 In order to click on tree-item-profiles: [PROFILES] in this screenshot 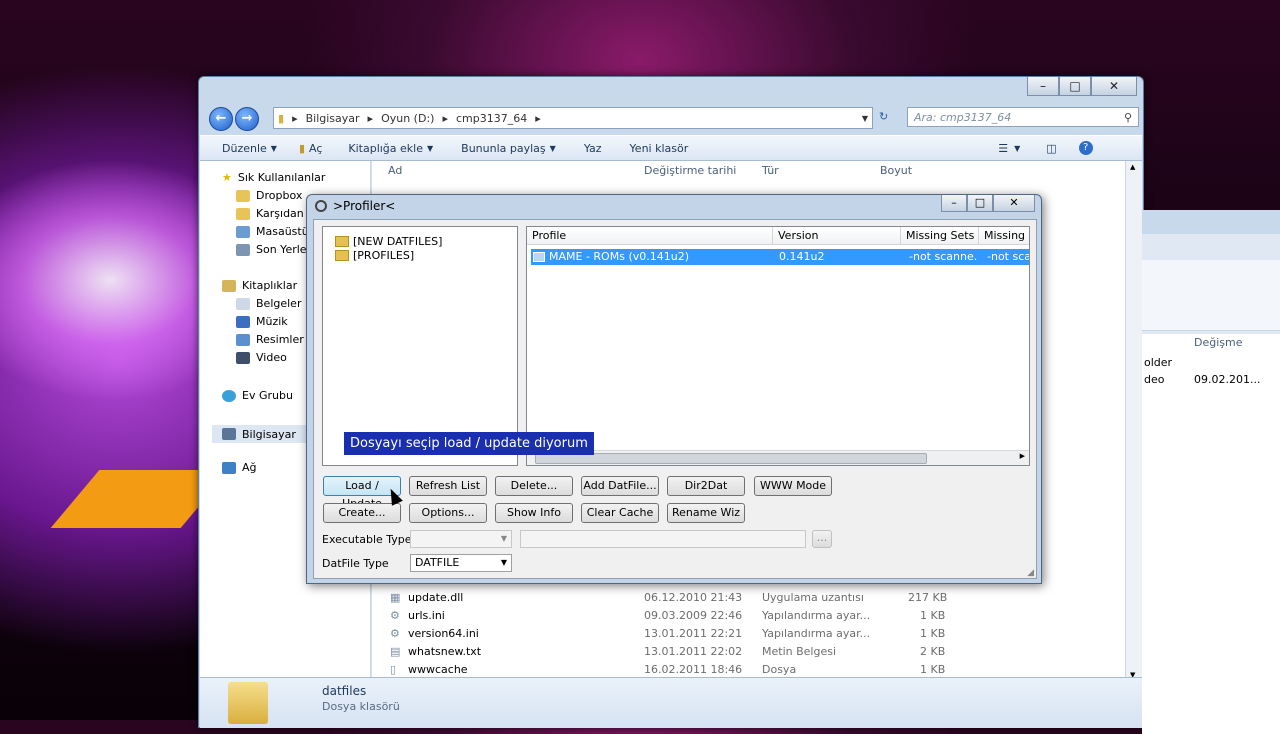, I will do `click(374, 255)`.